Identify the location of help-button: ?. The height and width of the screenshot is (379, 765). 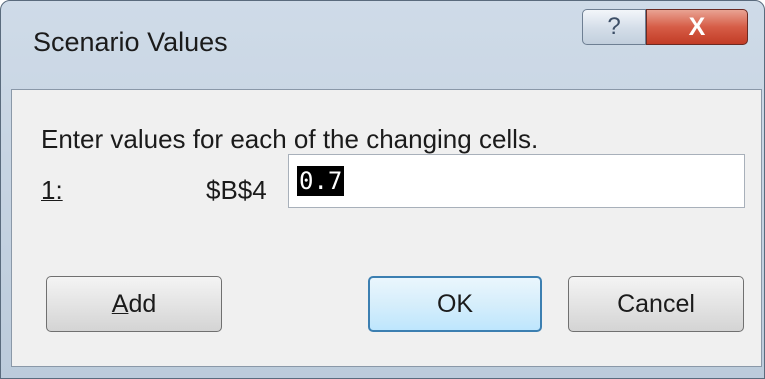
(614, 27).